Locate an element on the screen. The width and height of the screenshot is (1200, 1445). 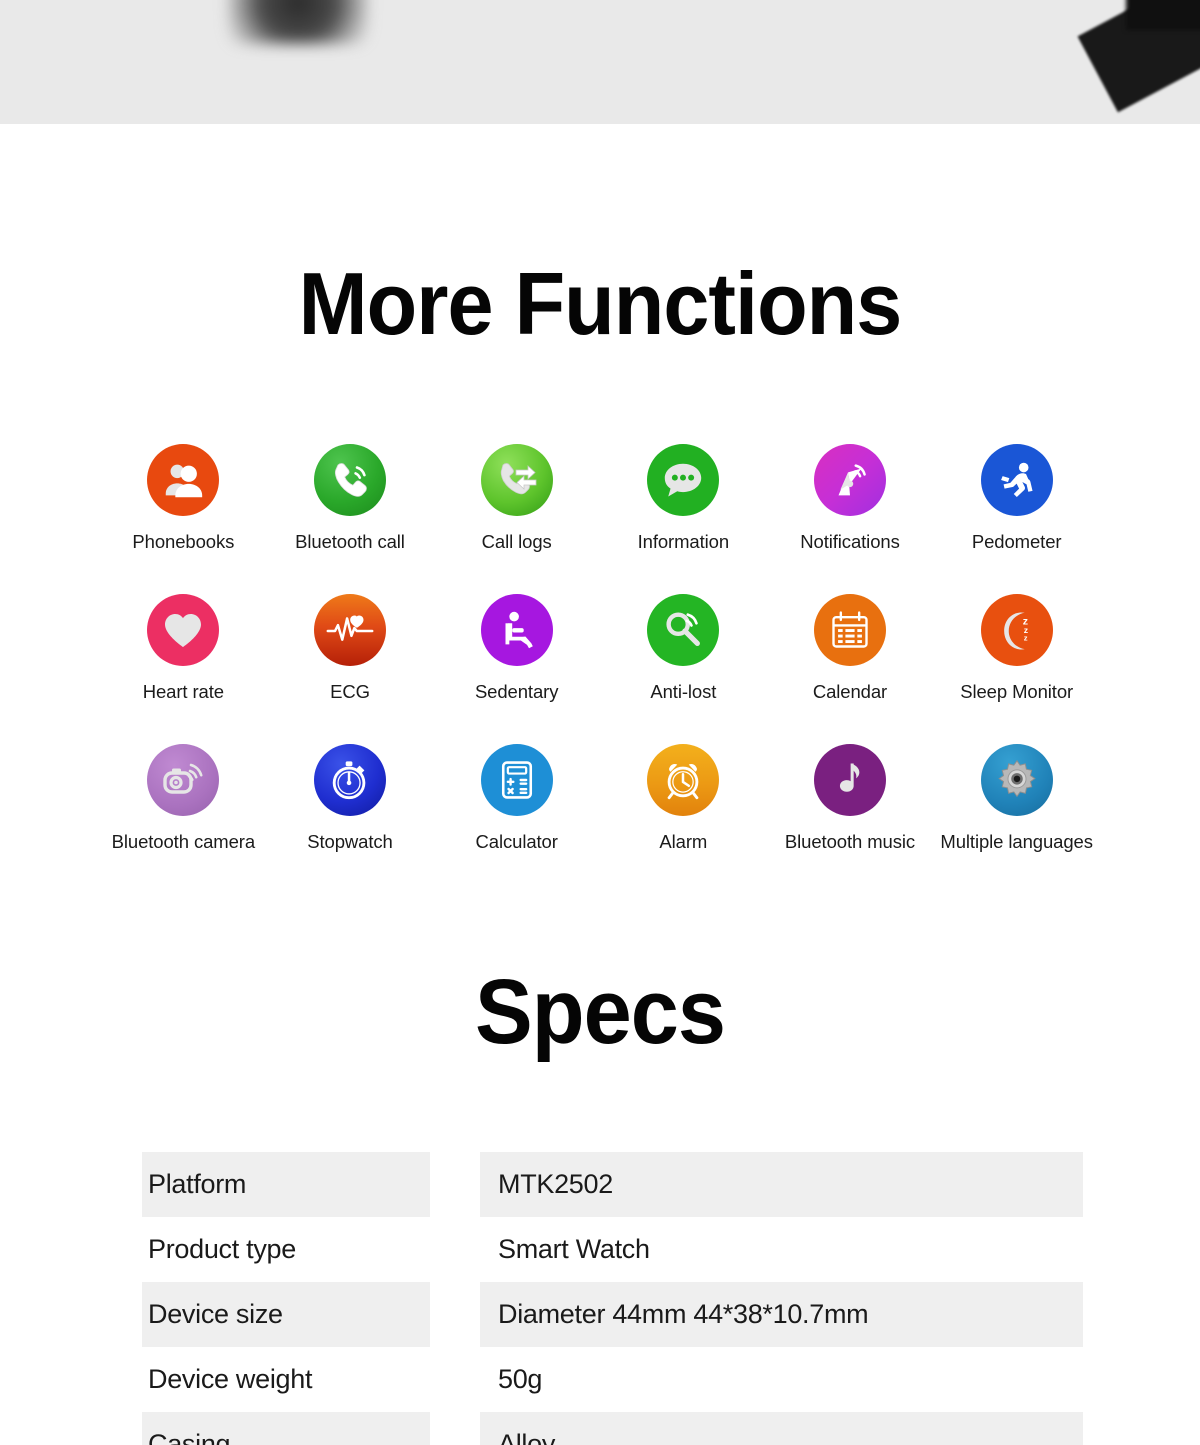
call-logs-icon is located at coordinates (516, 480).